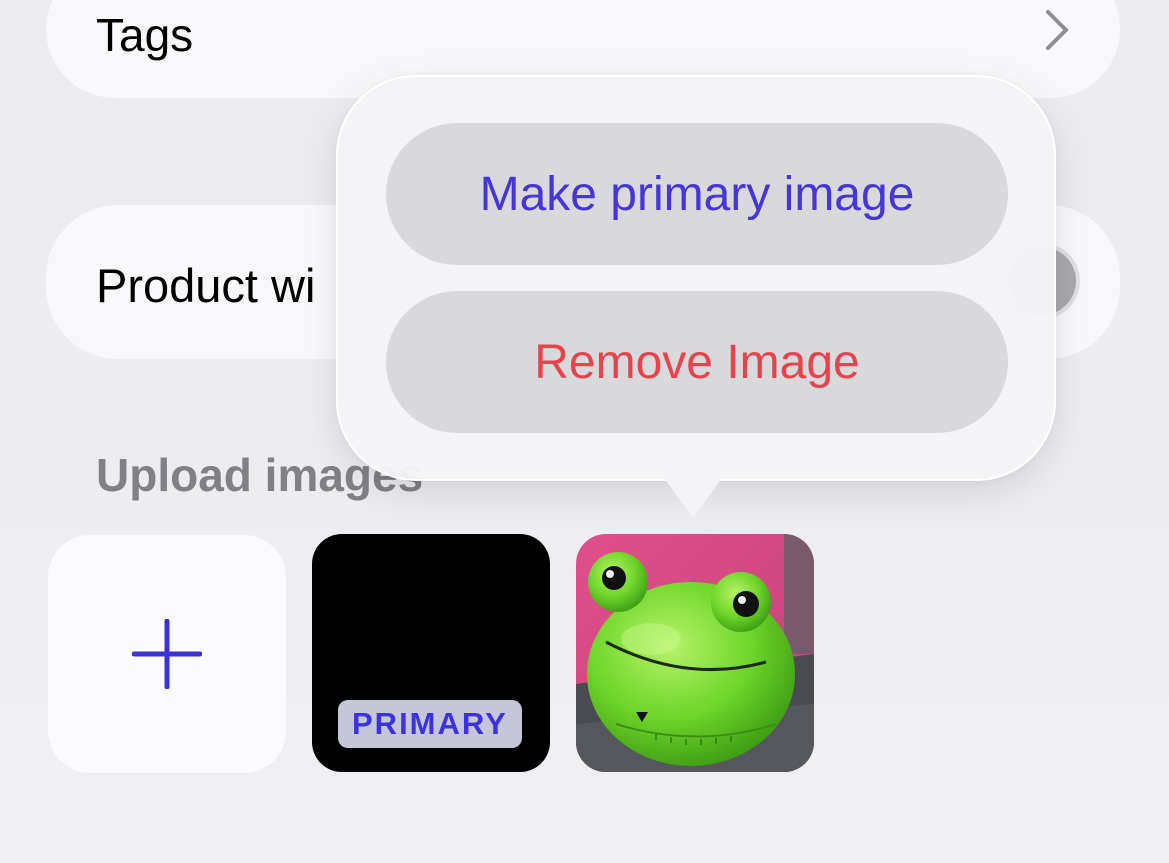  What do you see at coordinates (145, 35) in the screenshot?
I see `tags-label: Tags` at bounding box center [145, 35].